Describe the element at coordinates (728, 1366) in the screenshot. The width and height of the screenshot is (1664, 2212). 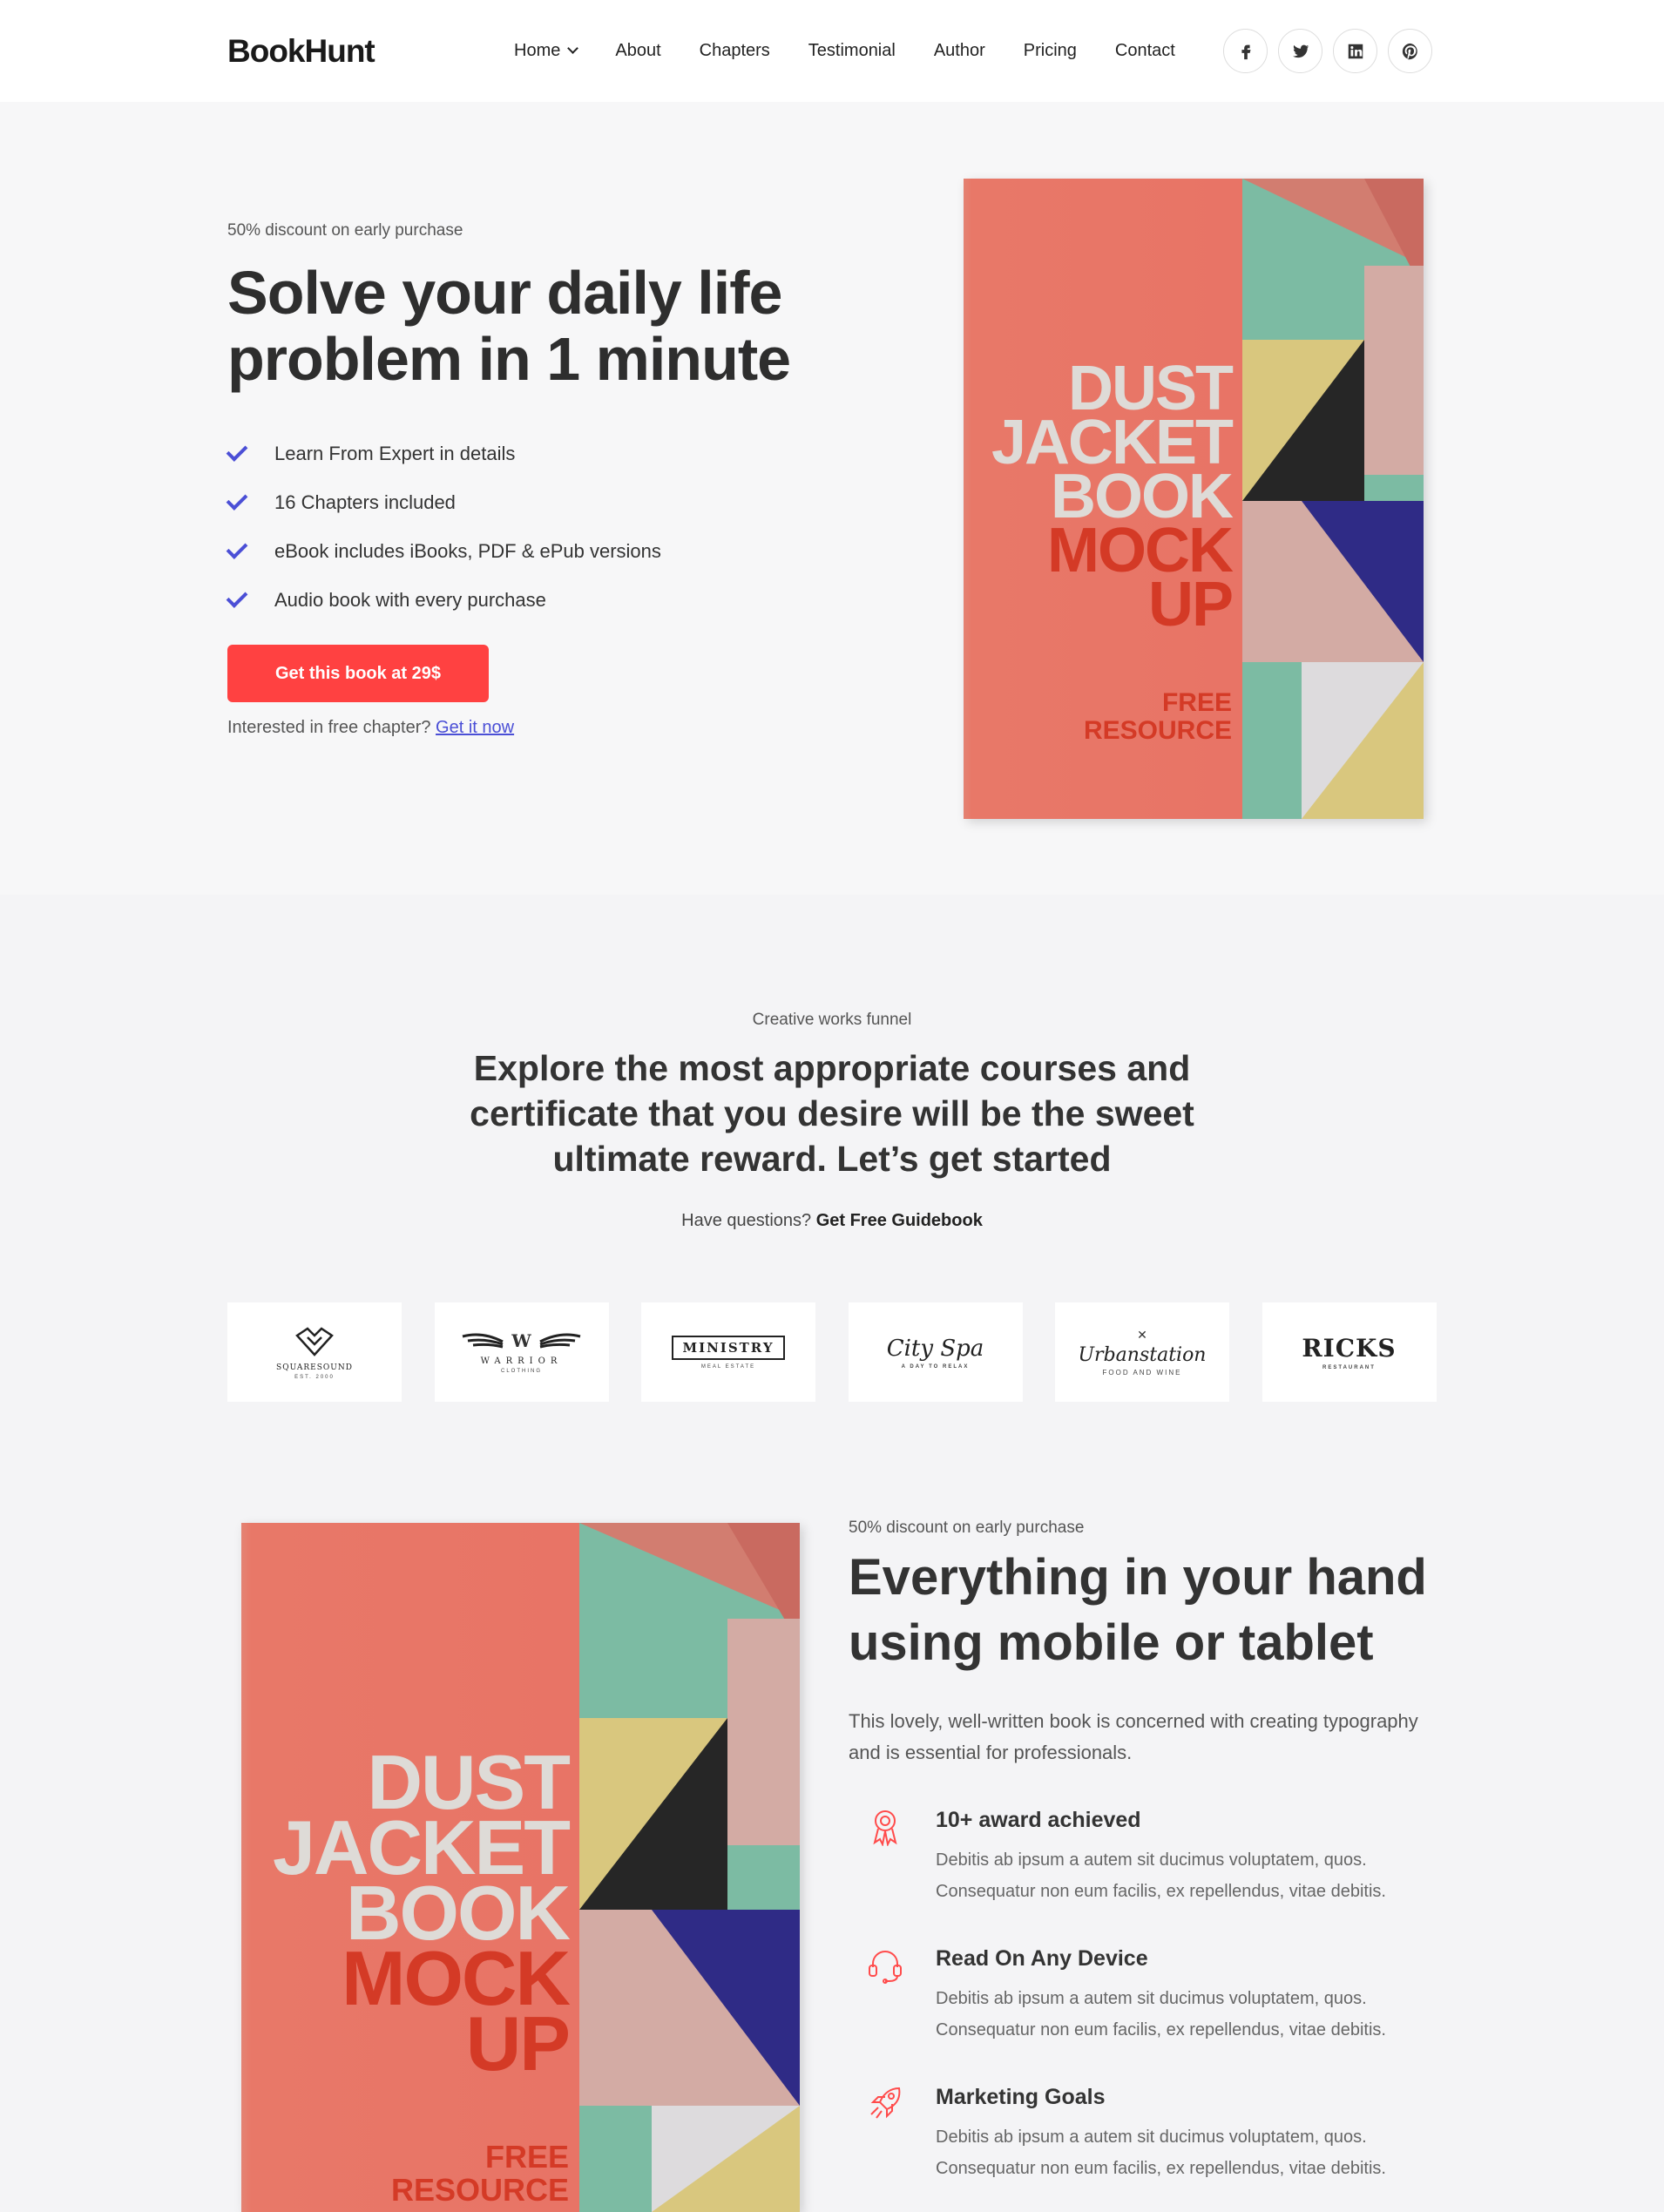
I see `partner-sub: MEAL ESTATE` at that location.